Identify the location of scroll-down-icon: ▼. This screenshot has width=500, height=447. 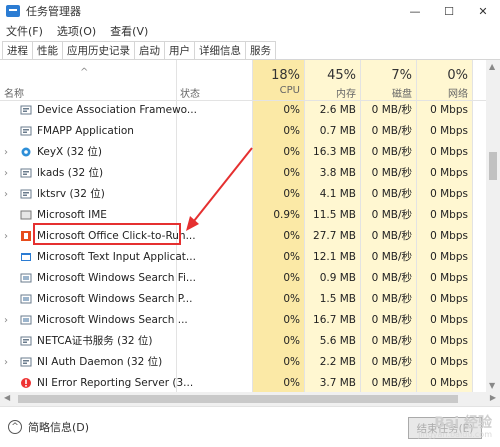
(492, 385).